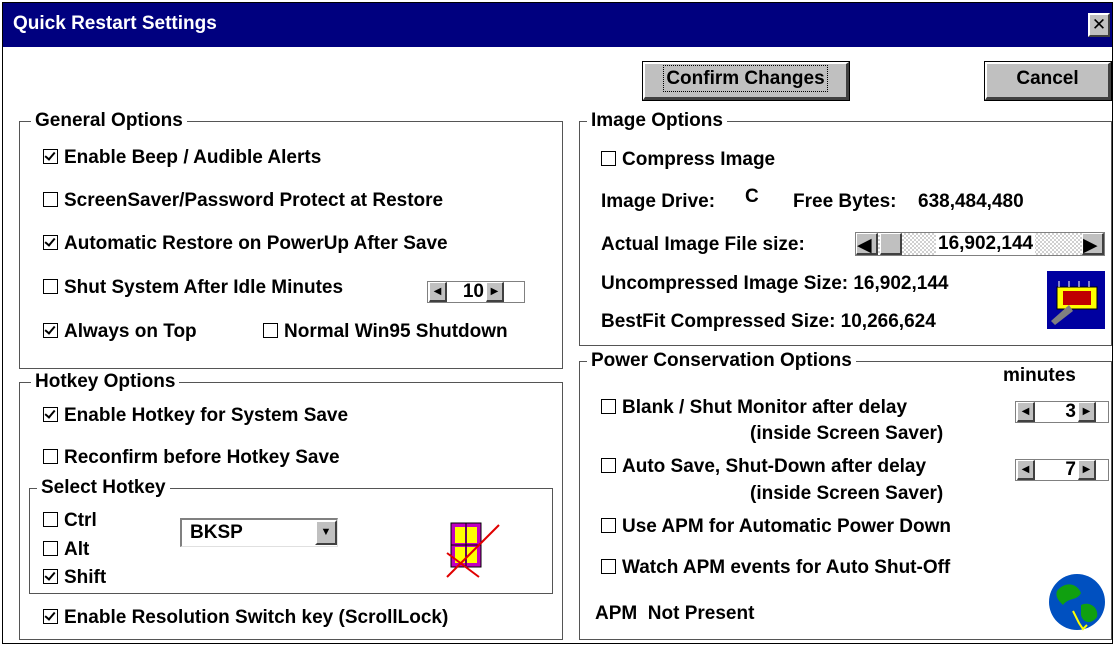  What do you see at coordinates (103, 488) in the screenshot?
I see `select-hotkey-title: Select Hotkey` at bounding box center [103, 488].